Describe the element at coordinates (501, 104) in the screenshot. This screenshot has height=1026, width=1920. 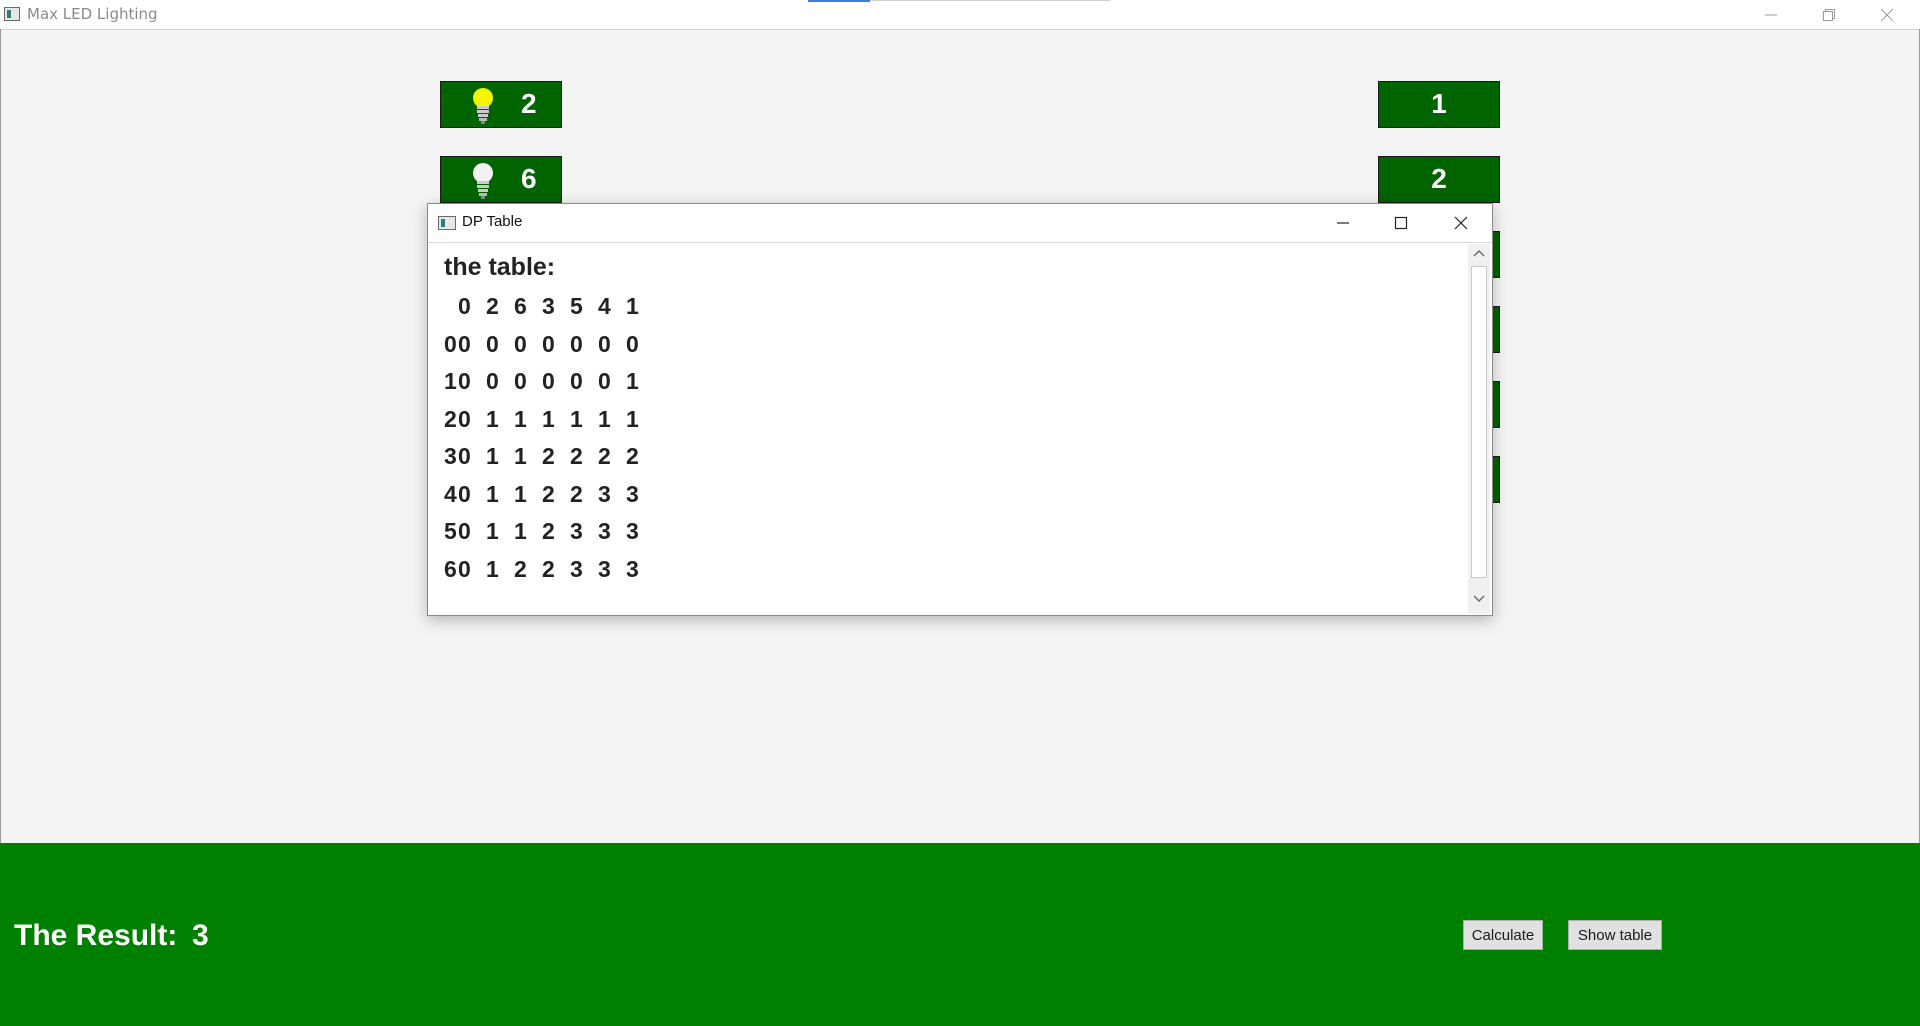
I see `left-led-0: 2` at that location.